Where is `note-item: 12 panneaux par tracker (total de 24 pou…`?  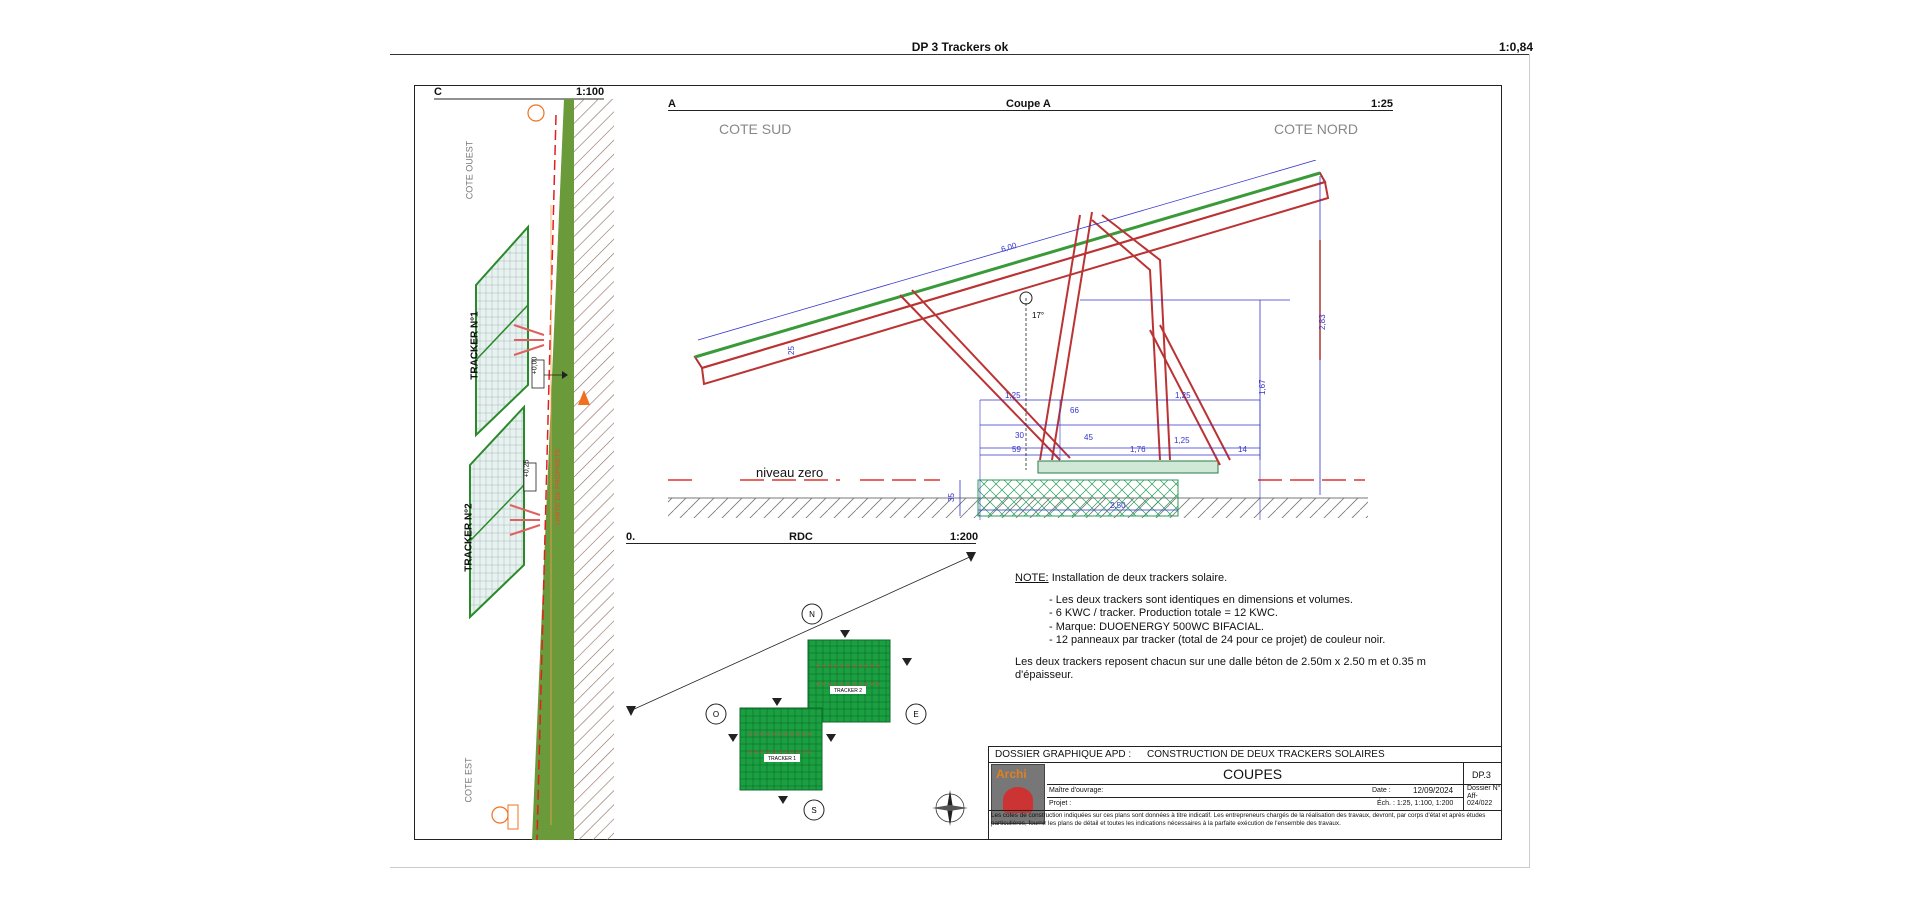 note-item: 12 panneaux par tracker (total de 24 pou… is located at coordinates (1267, 641).